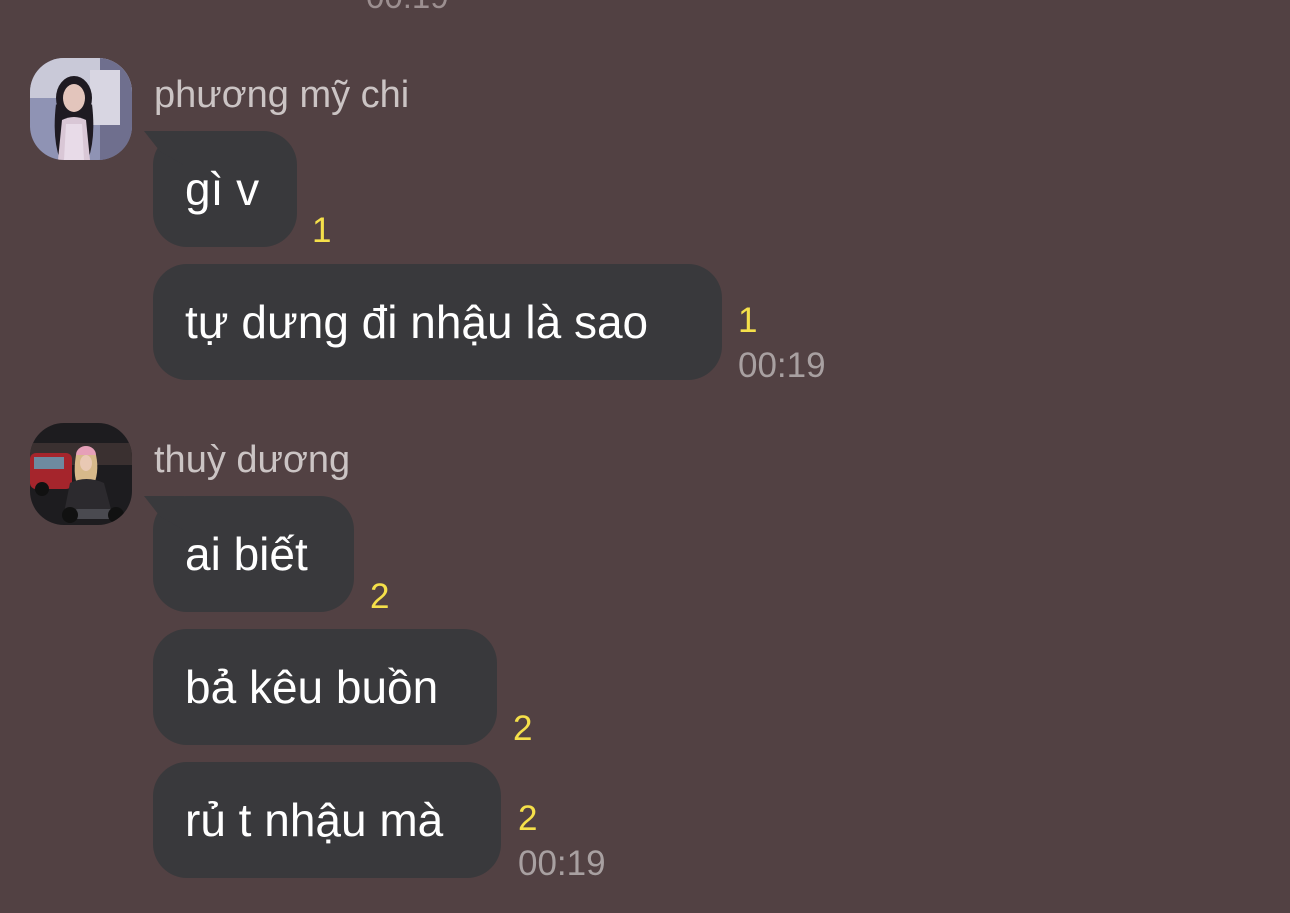 This screenshot has height=913, width=1290. What do you see at coordinates (252, 460) in the screenshot?
I see `sender-name: thuỳ dương` at bounding box center [252, 460].